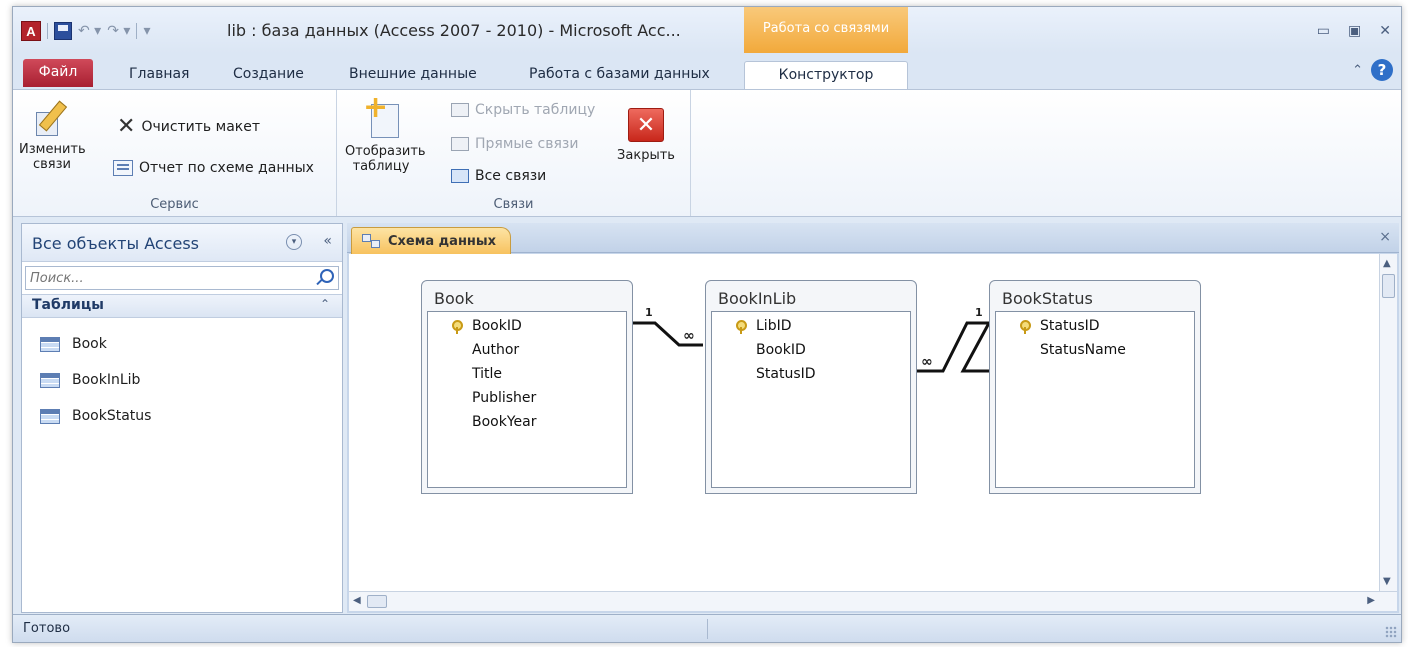  What do you see at coordinates (31, 31) in the screenshot?
I see `access-app-icon: A` at bounding box center [31, 31].